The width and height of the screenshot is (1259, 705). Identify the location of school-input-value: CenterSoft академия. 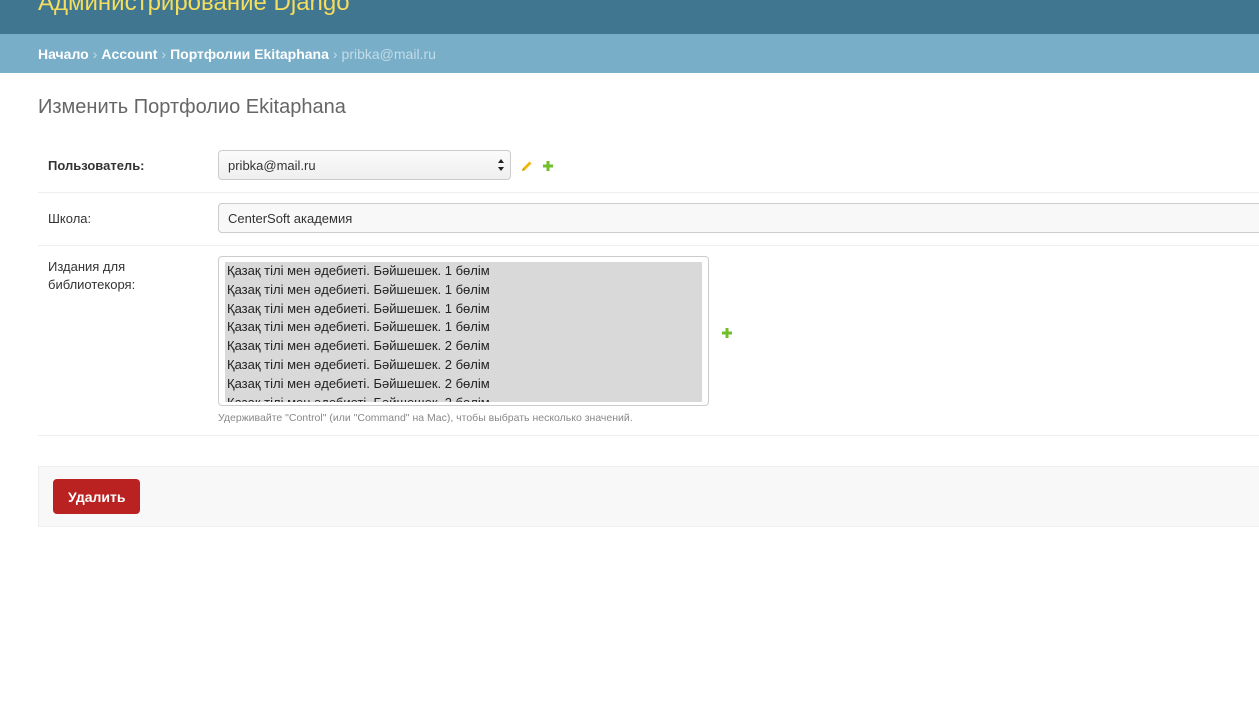
(290, 218).